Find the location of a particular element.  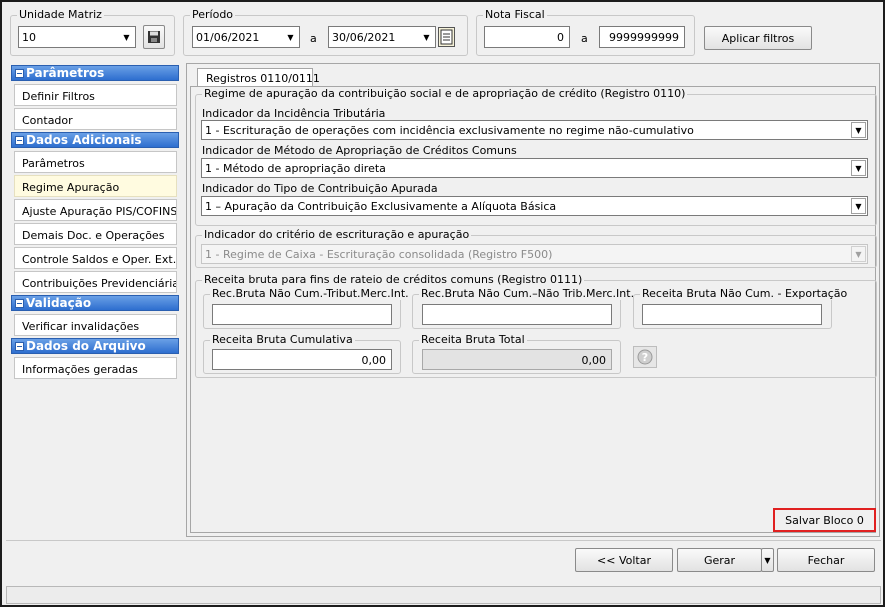

floppy-disk-icon is located at coordinates (154, 37).